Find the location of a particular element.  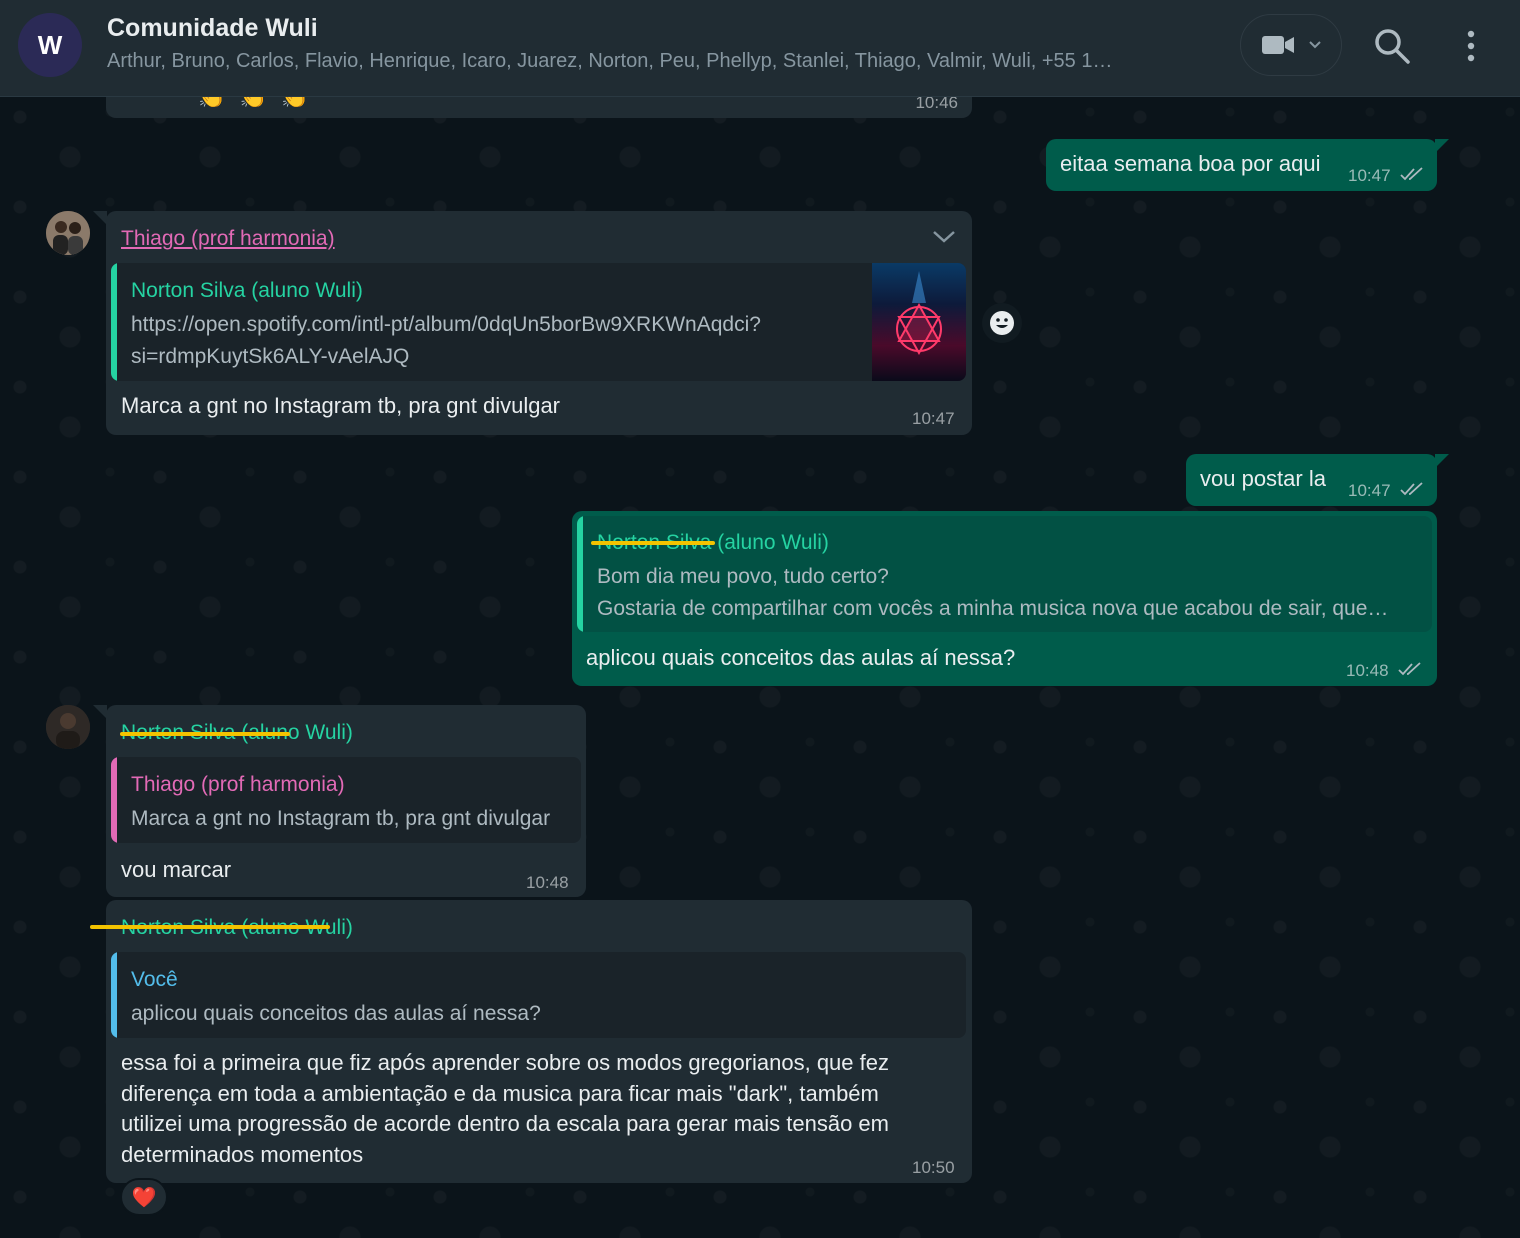

message-reaction: ❤️ is located at coordinates (144, 1197).